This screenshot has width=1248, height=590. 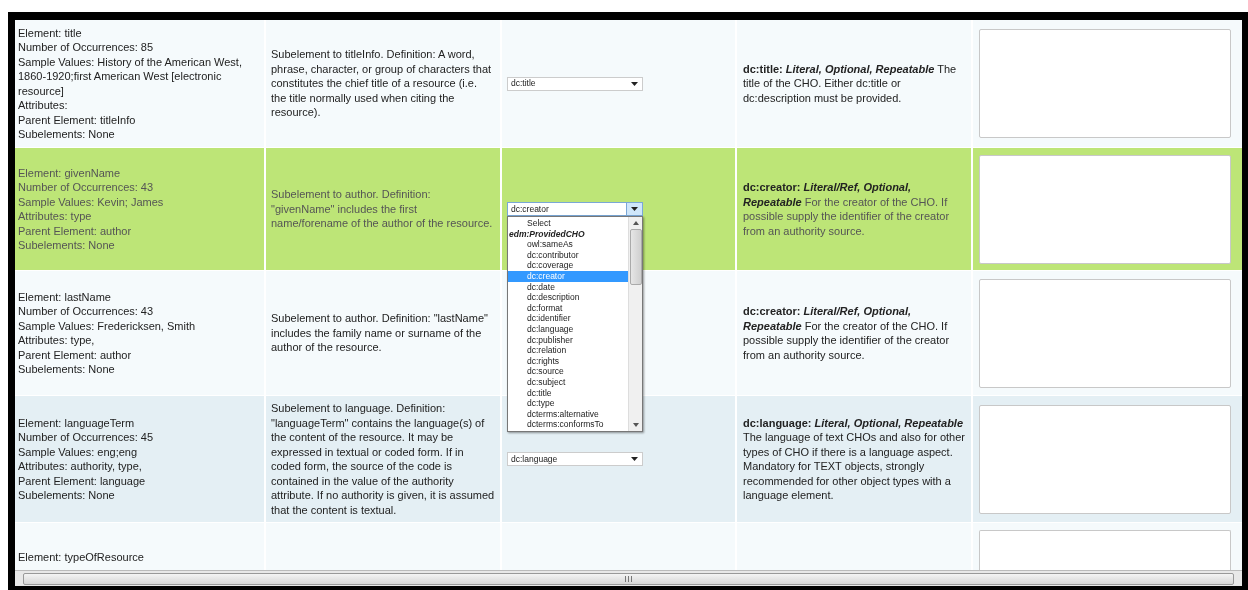 I want to click on dropdown-option: owl:sameAs, so click(x=568, y=244).